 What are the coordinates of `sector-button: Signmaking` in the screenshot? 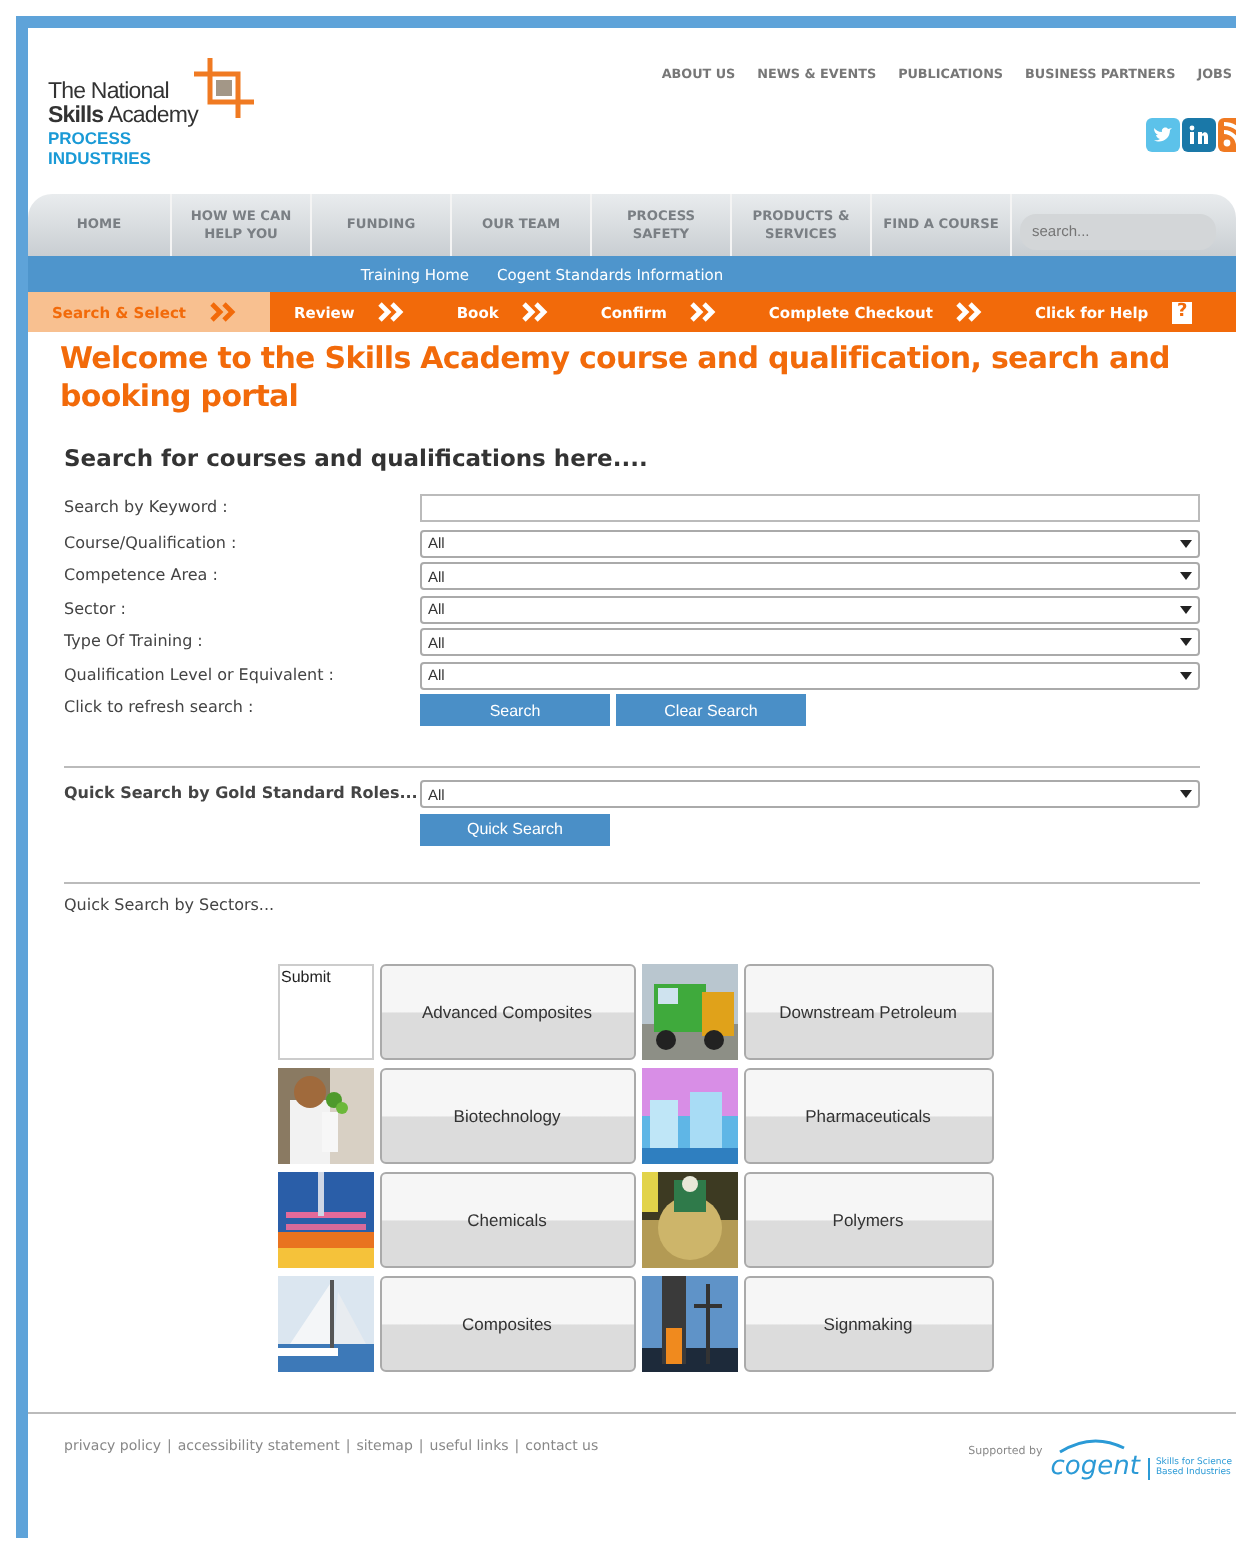 It's located at (868, 1323).